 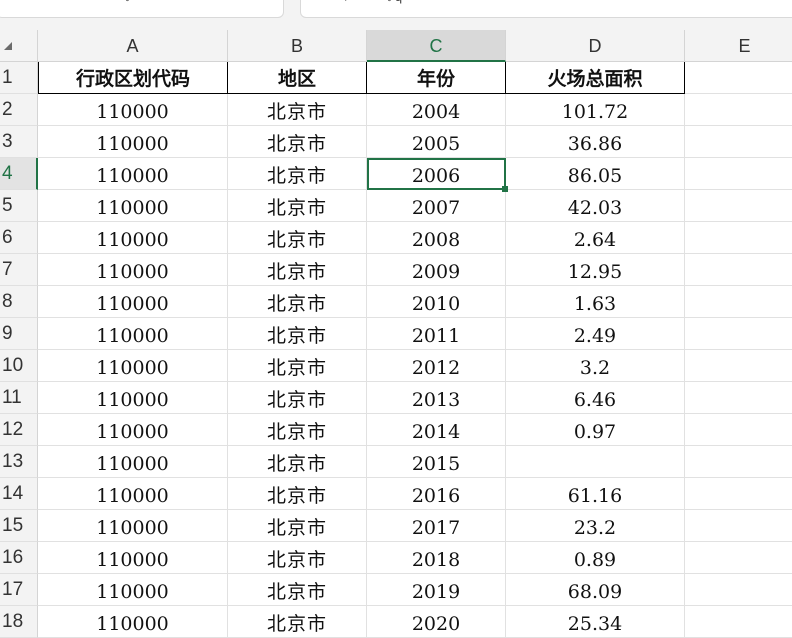 What do you see at coordinates (19, 302) in the screenshot?
I see `row-header-8: 8` at bounding box center [19, 302].